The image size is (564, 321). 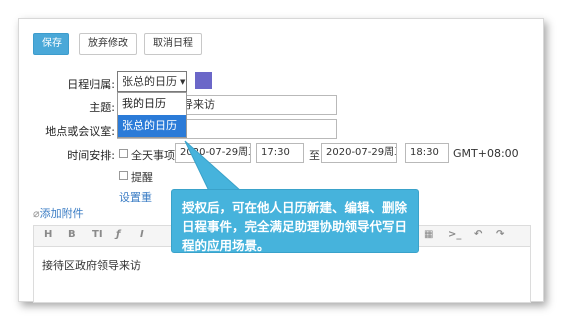 I want to click on italic-icon: I, so click(x=142, y=234).